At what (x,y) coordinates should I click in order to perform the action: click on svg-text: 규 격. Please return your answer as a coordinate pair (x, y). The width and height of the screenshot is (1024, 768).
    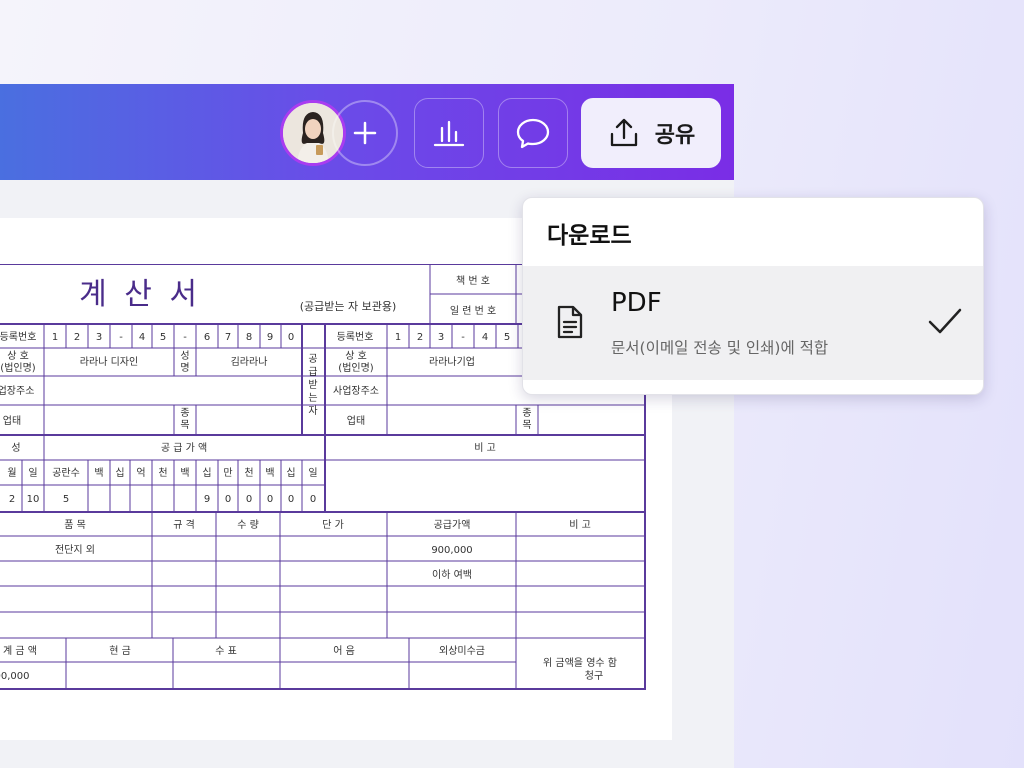
    Looking at the image, I should click on (184, 524).